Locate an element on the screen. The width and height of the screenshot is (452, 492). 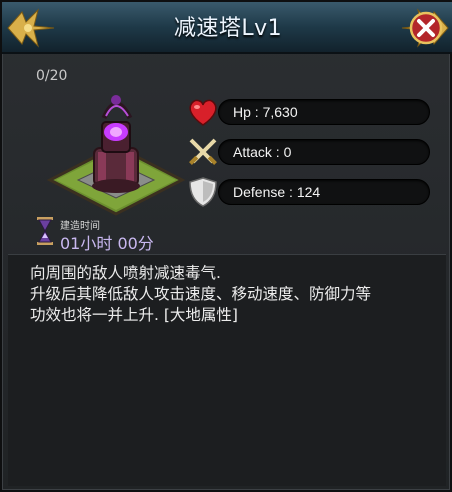
hp-stat: Hp : 7,630 is located at coordinates (311, 111).